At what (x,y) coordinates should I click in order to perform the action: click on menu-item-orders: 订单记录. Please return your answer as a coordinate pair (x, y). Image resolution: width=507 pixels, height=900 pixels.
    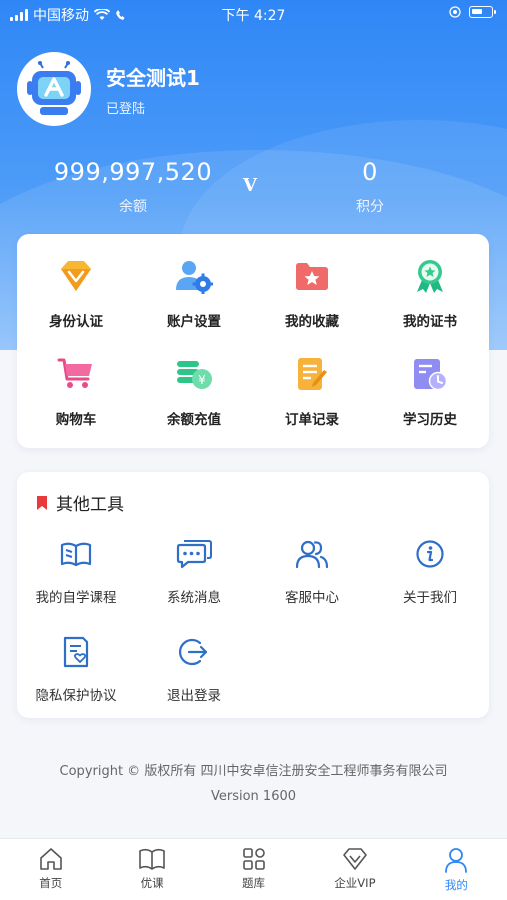
    Looking at the image, I should click on (312, 391).